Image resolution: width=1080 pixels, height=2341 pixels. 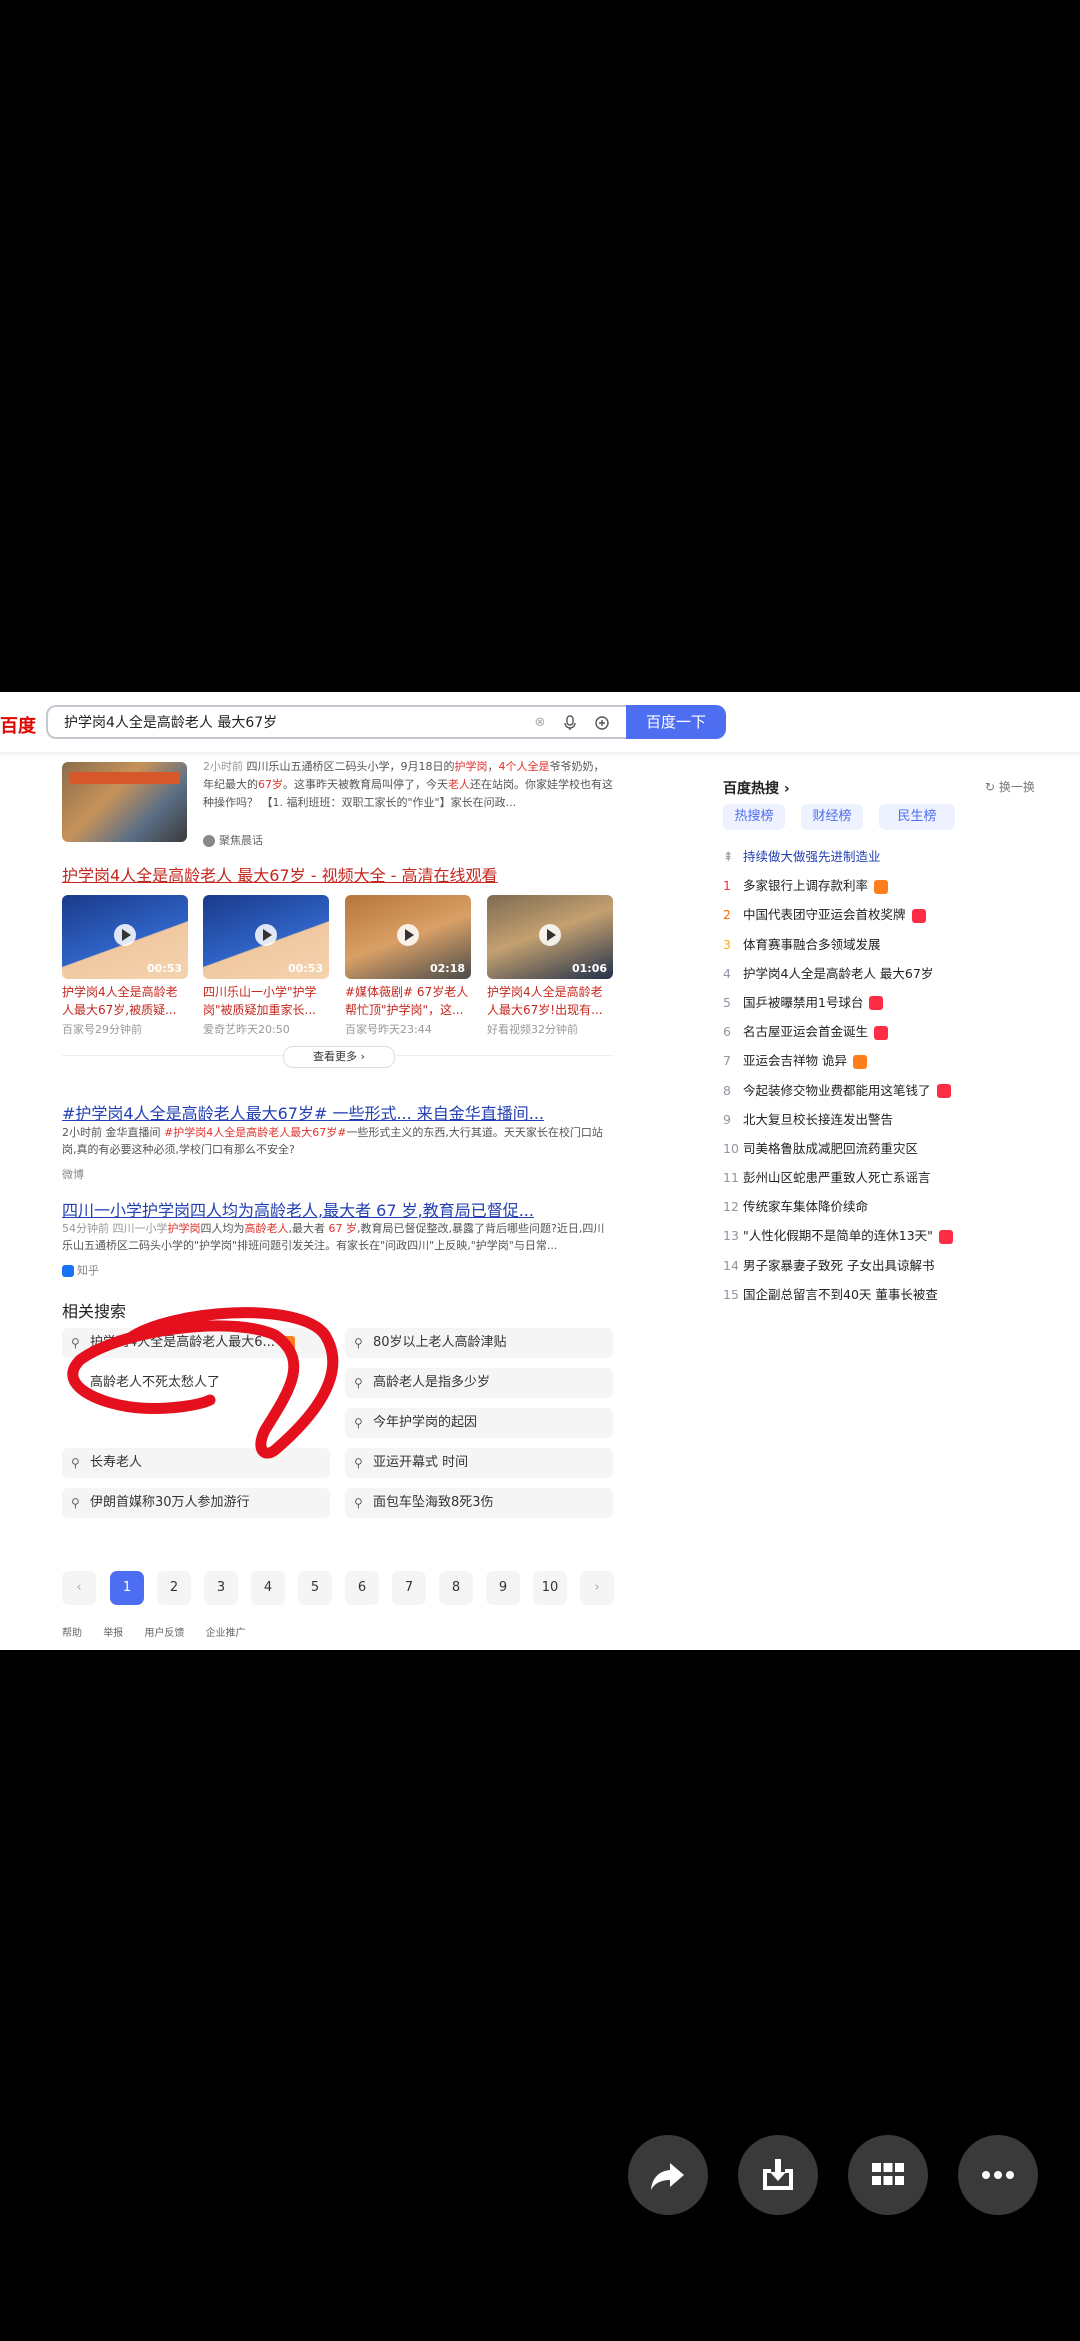 I want to click on hot-item-text: 体育赛事融合多领域发展, so click(x=812, y=944).